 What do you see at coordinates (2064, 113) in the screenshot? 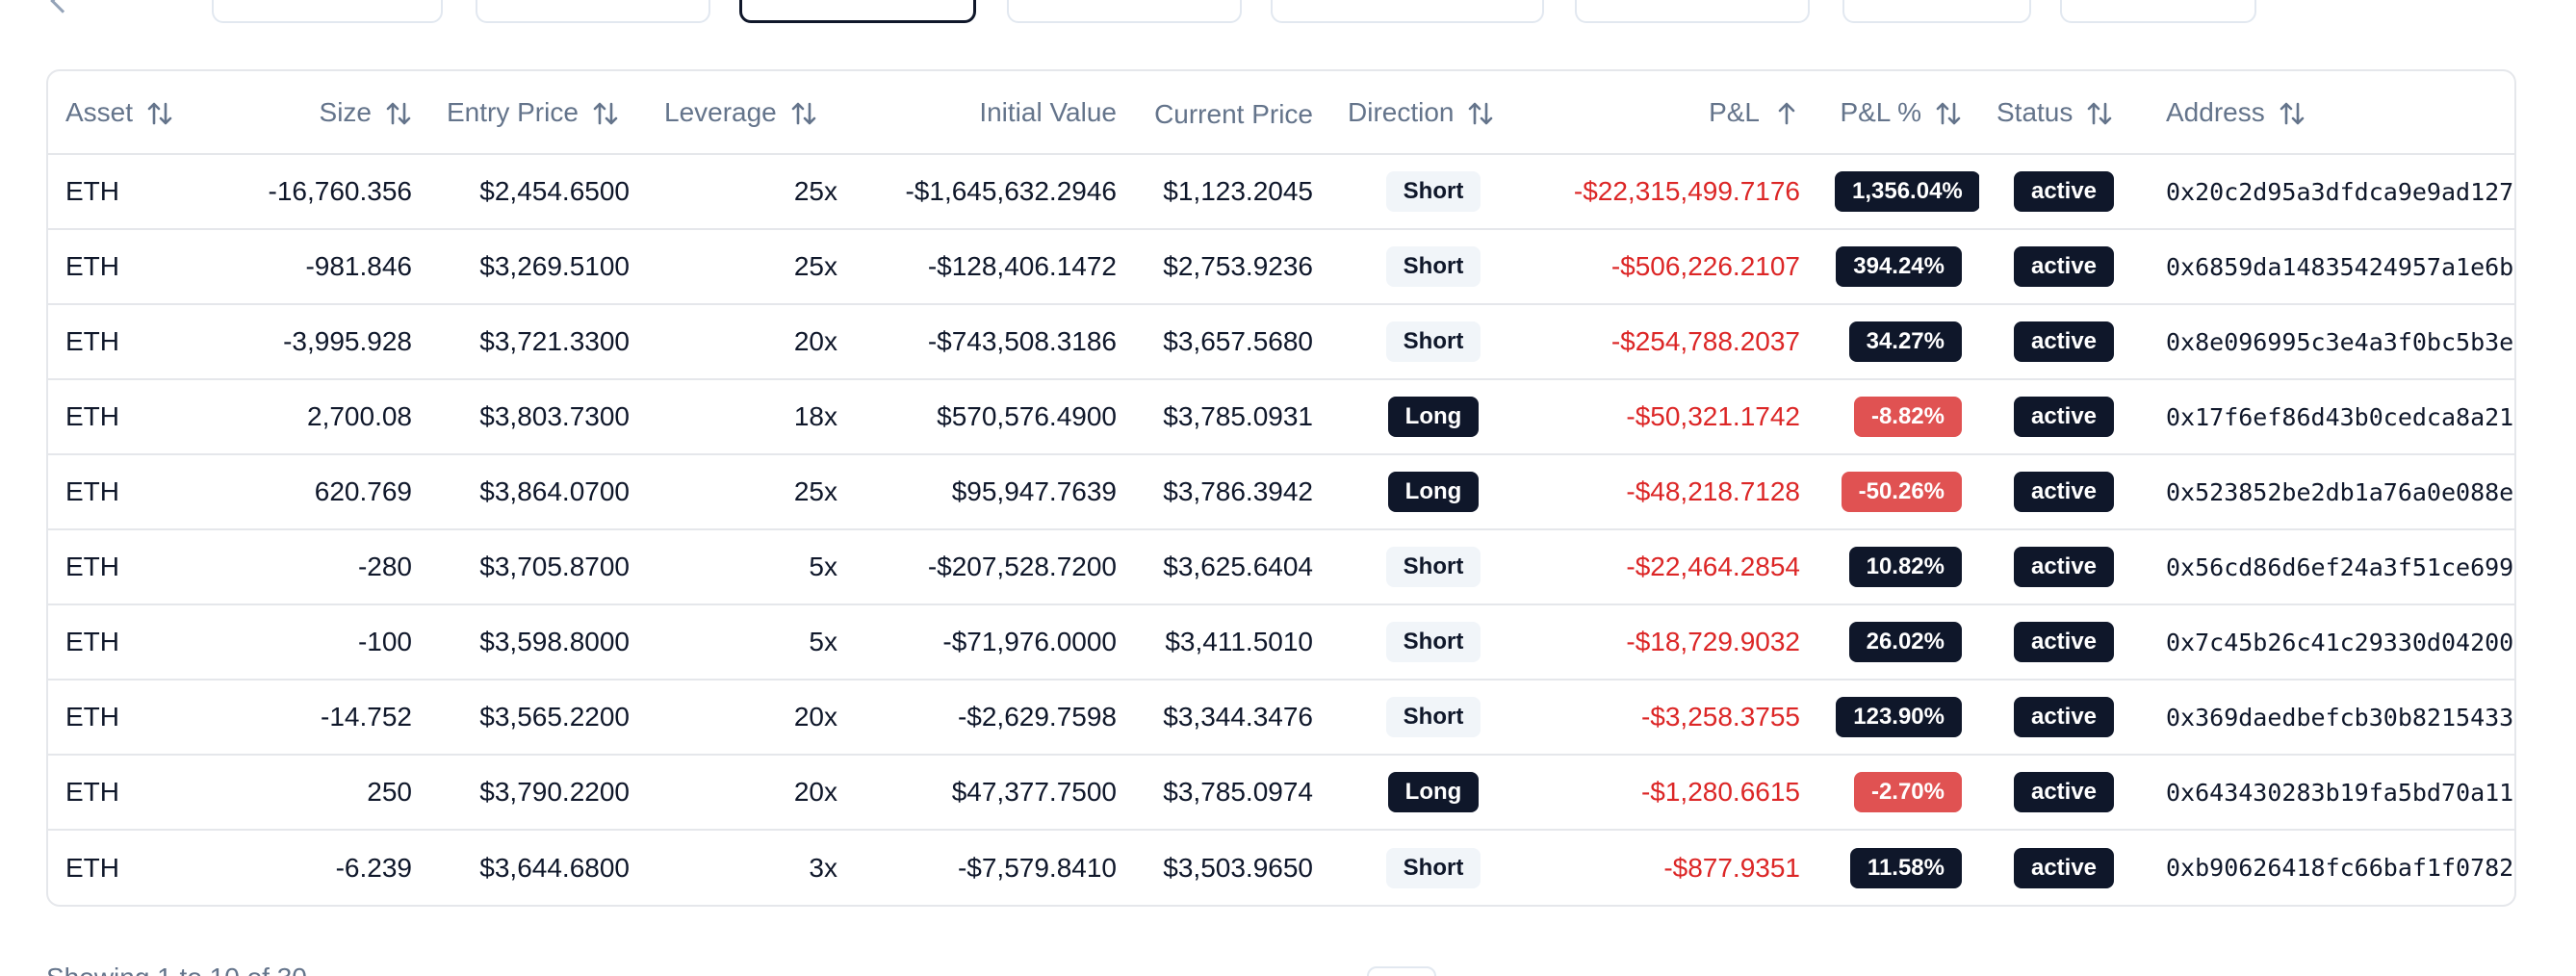
I see `column-header-status: Status` at bounding box center [2064, 113].